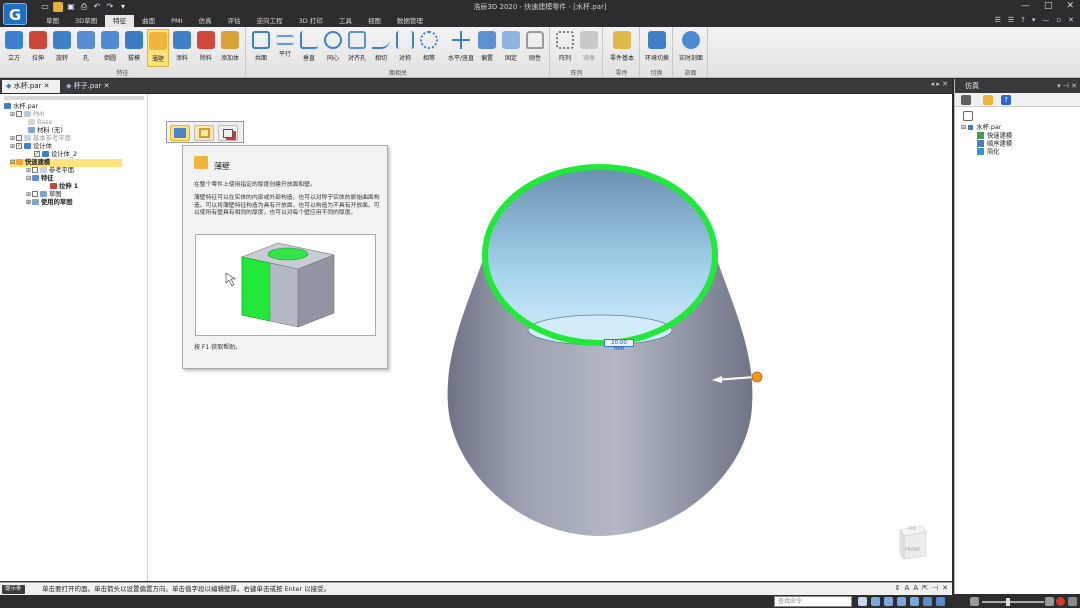 The width and height of the screenshot is (1080, 608). I want to click on tab-surfaces: 曲面, so click(148, 21).